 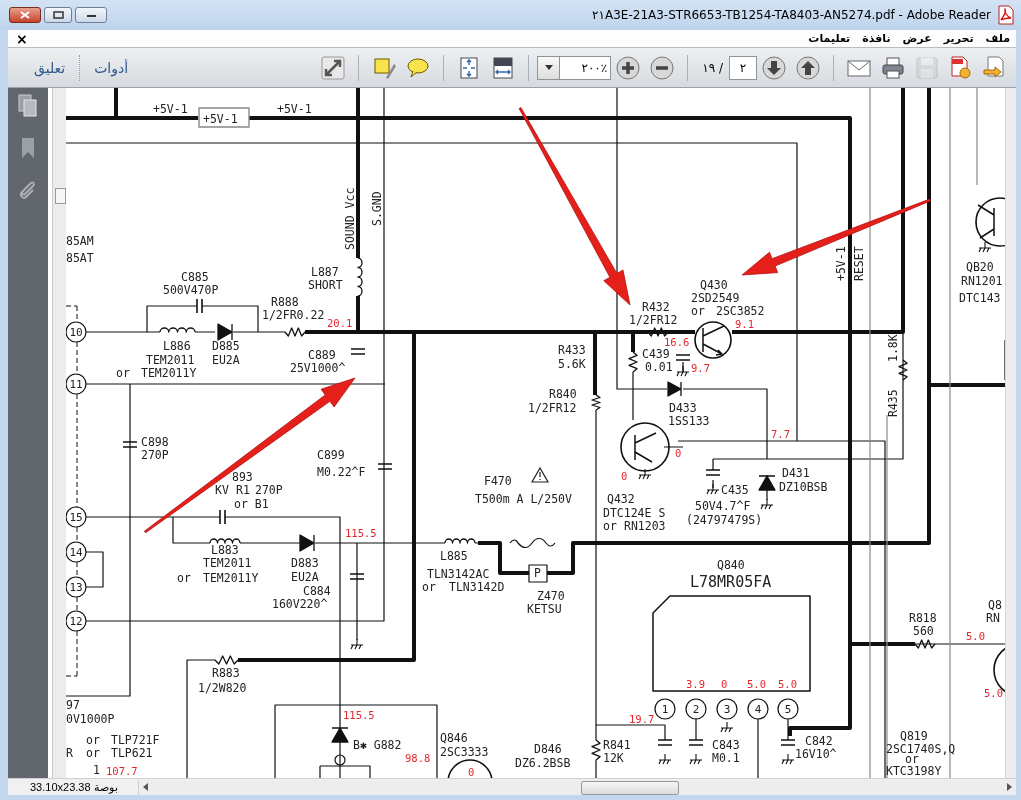 What do you see at coordinates (169, 373) in the screenshot?
I see `component-label: TEM2011Y` at bounding box center [169, 373].